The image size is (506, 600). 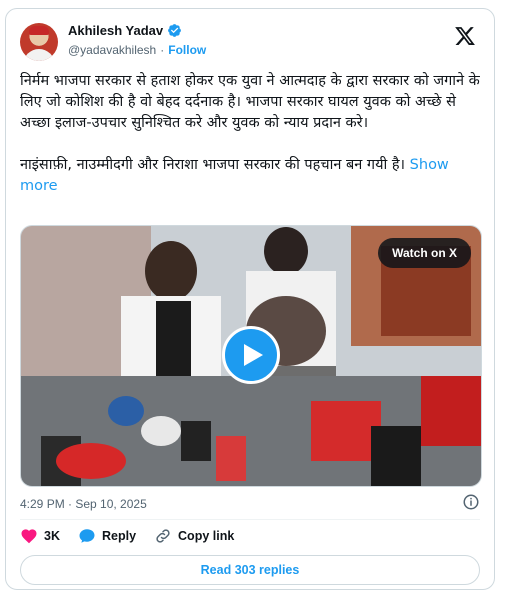 I want to click on play-button, so click(x=251, y=355).